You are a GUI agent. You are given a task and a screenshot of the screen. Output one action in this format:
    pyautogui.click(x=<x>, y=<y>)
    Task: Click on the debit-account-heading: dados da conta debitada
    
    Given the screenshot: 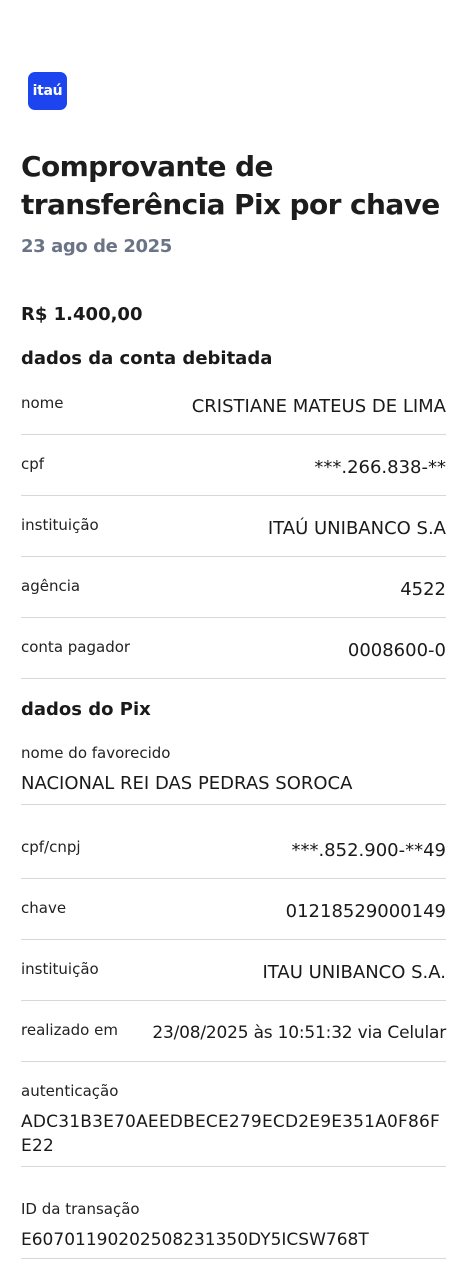 What is the action you would take?
    pyautogui.click(x=147, y=358)
    